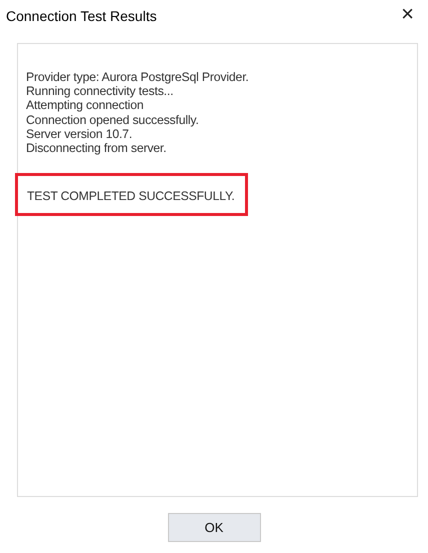 The width and height of the screenshot is (428, 553). What do you see at coordinates (407, 14) in the screenshot?
I see `close-button: ×` at bounding box center [407, 14].